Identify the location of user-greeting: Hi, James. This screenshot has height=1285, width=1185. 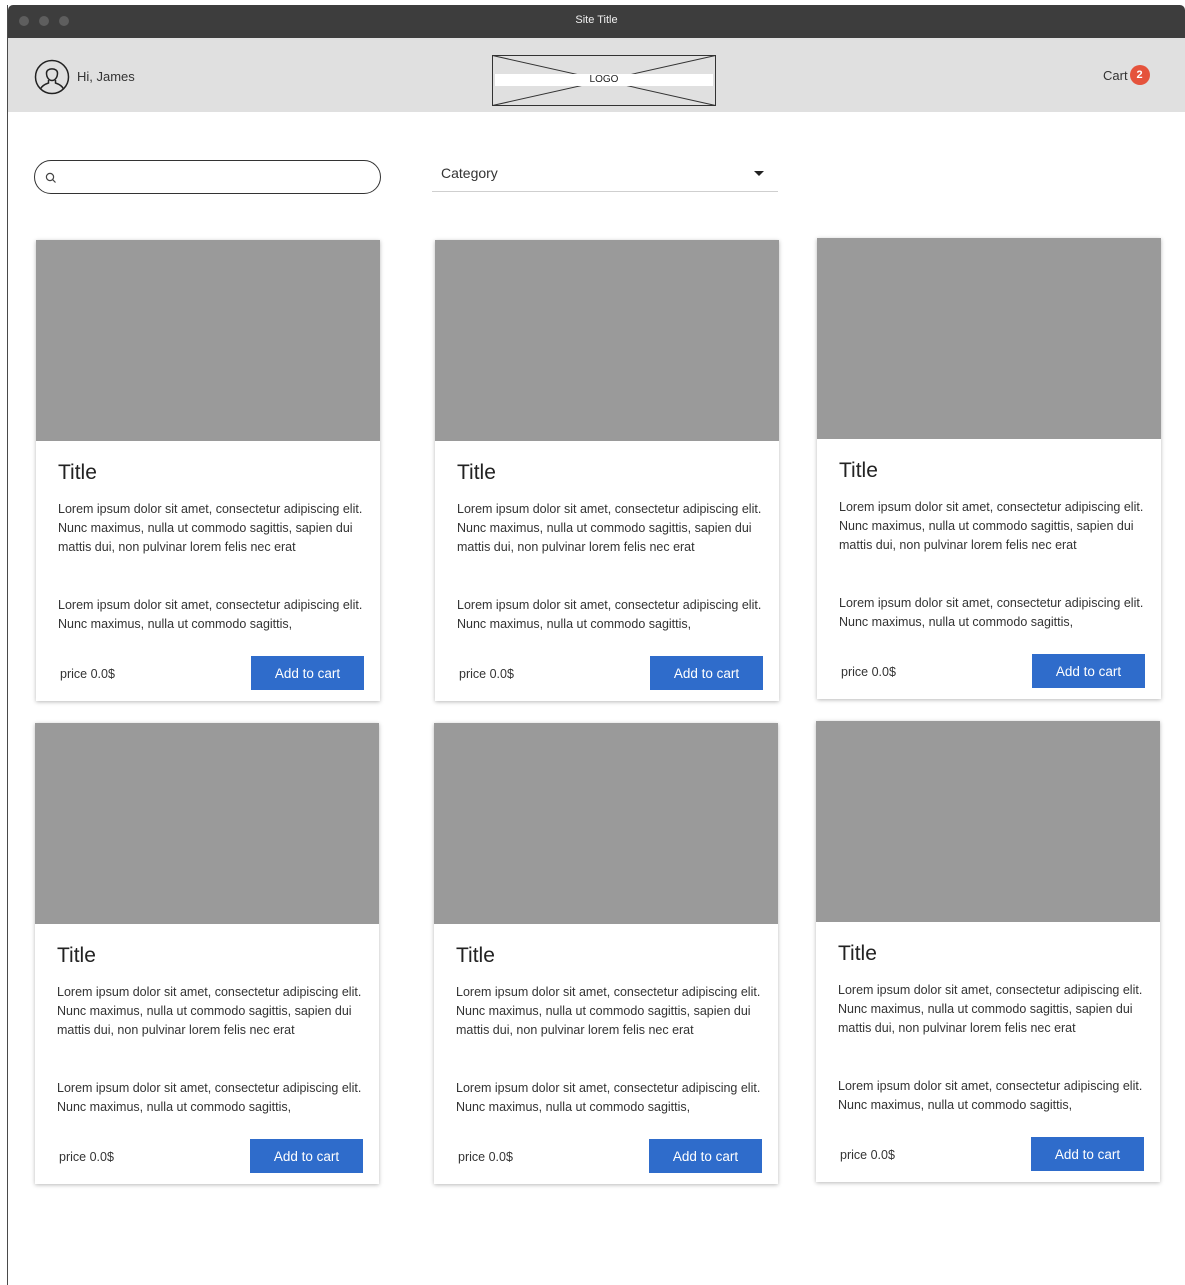
(106, 76).